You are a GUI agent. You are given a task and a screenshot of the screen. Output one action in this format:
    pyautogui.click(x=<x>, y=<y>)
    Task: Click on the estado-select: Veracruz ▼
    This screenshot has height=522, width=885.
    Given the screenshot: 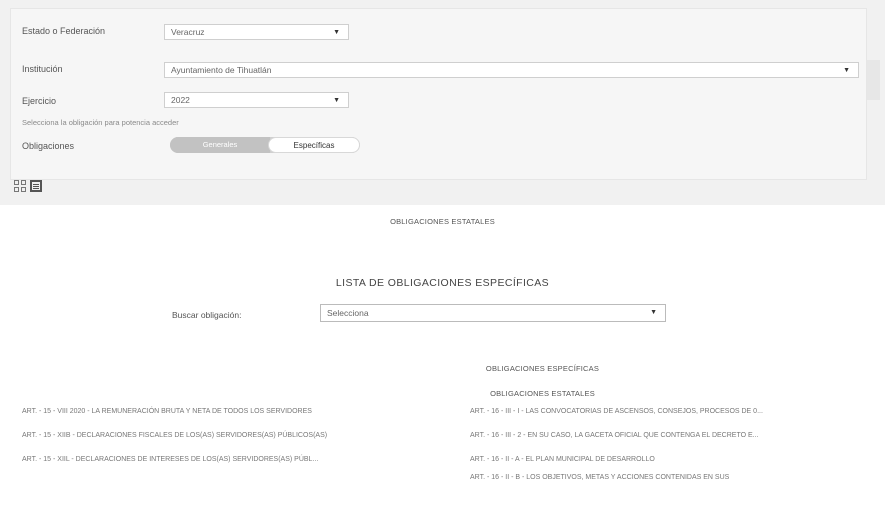 What is the action you would take?
    pyautogui.click(x=256, y=32)
    